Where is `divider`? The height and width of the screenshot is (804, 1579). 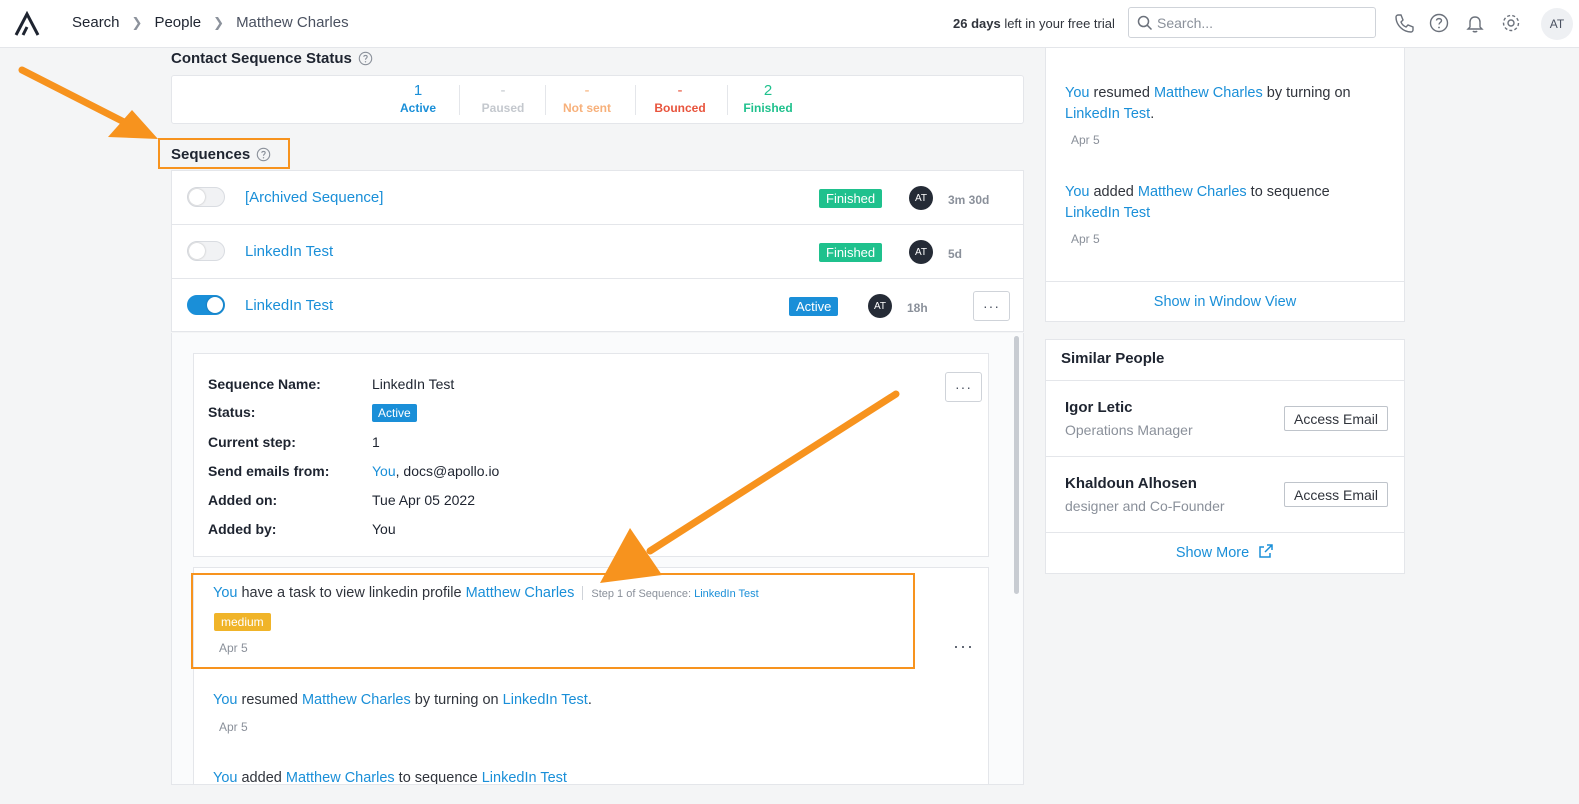
divider is located at coordinates (583, 593).